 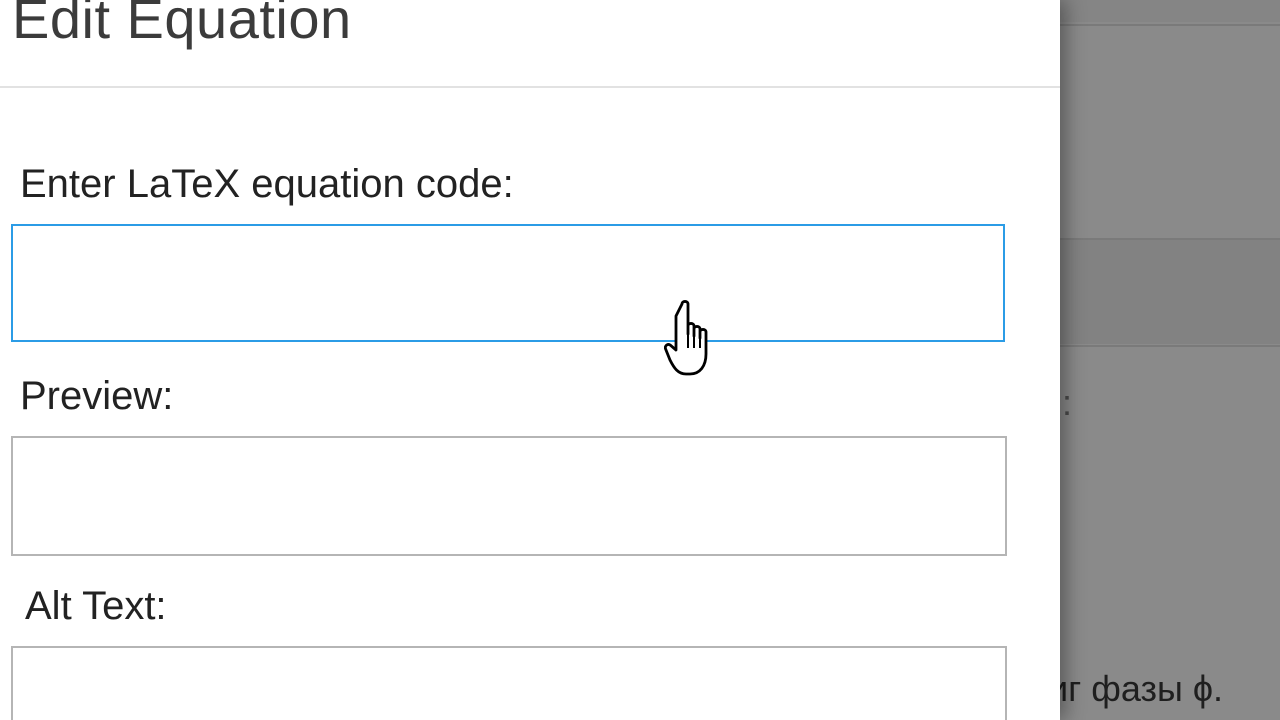 What do you see at coordinates (267, 184) in the screenshot?
I see `latex-code-label: Enter LaTeX equation code:` at bounding box center [267, 184].